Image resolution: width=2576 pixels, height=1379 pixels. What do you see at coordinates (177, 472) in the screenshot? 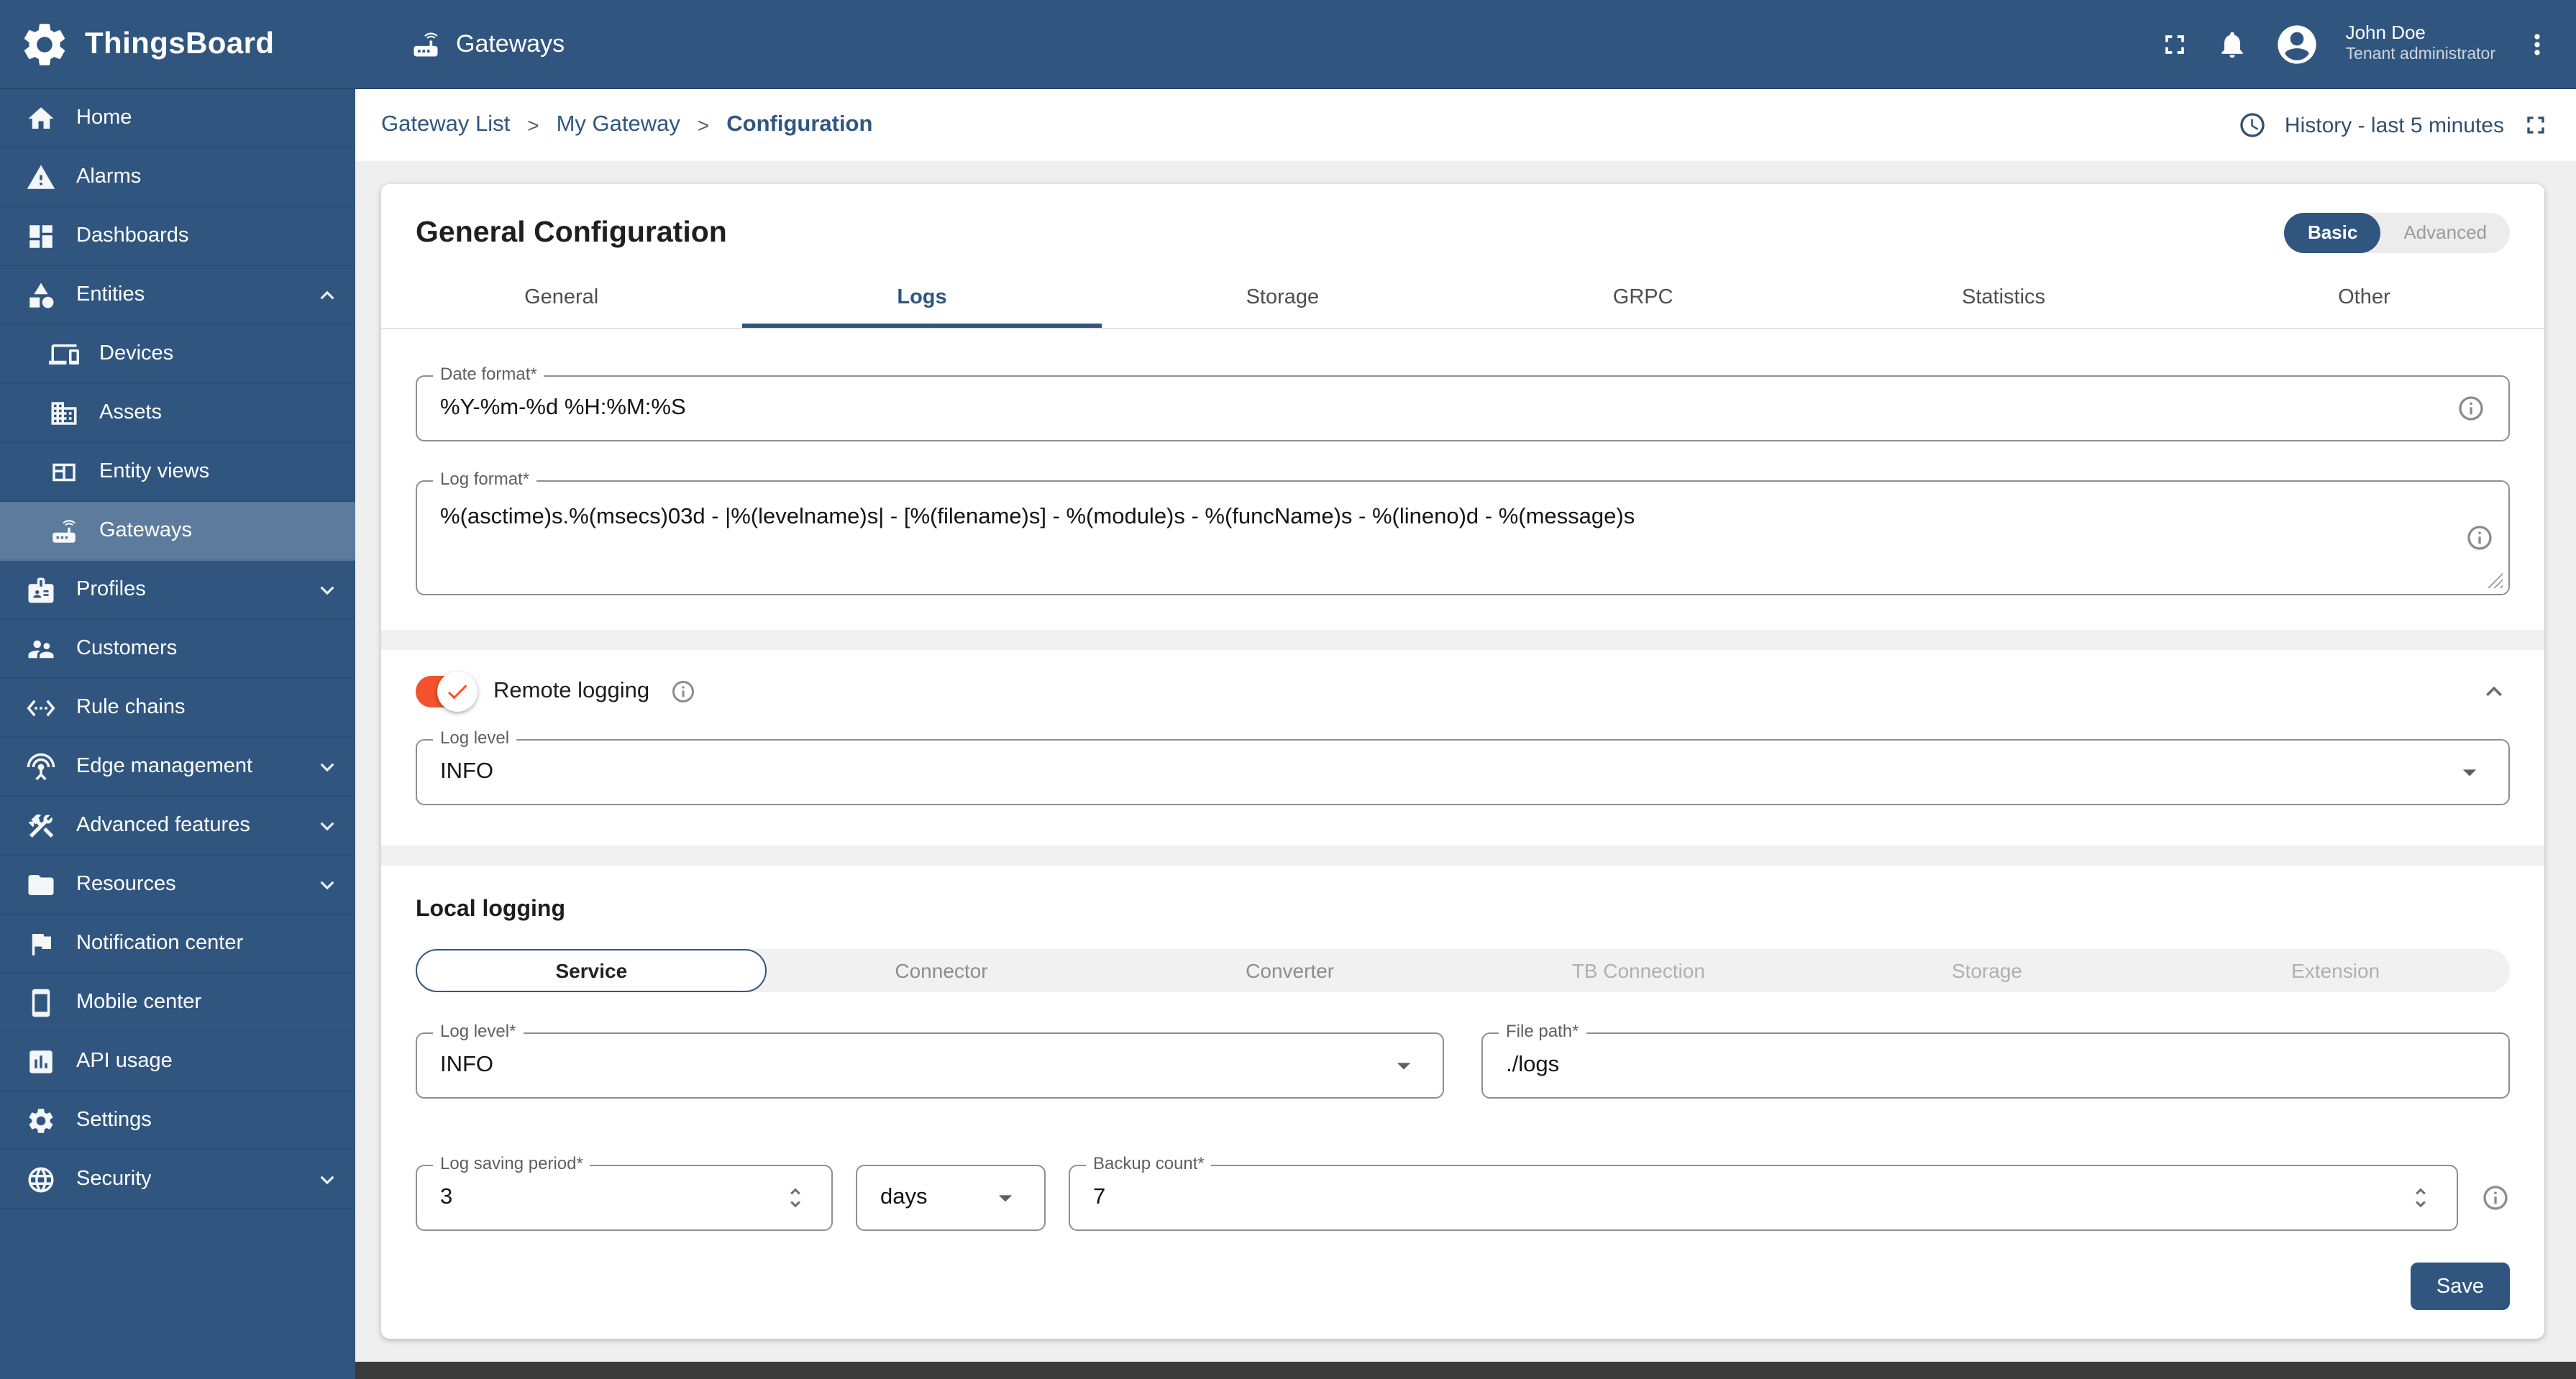
I see `sidebar-item-entity-views: Entity views` at bounding box center [177, 472].